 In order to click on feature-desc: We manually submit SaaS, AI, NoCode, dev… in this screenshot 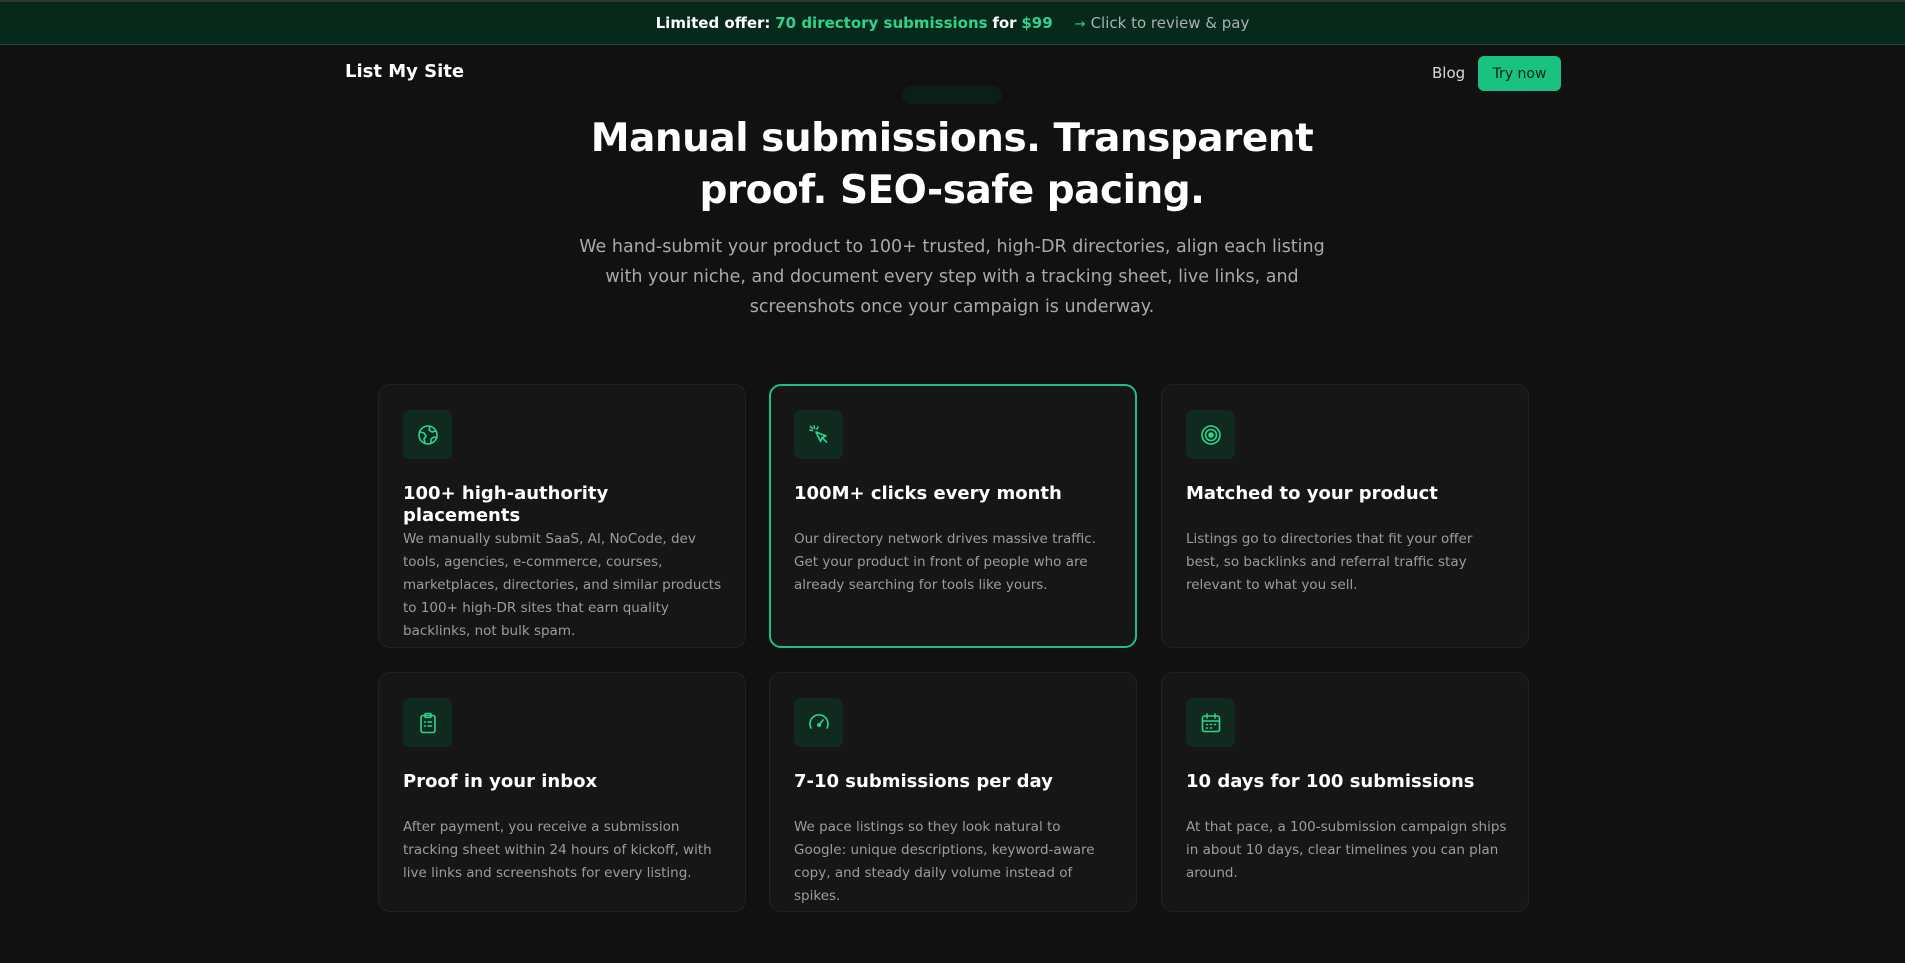, I will do `click(562, 585)`.